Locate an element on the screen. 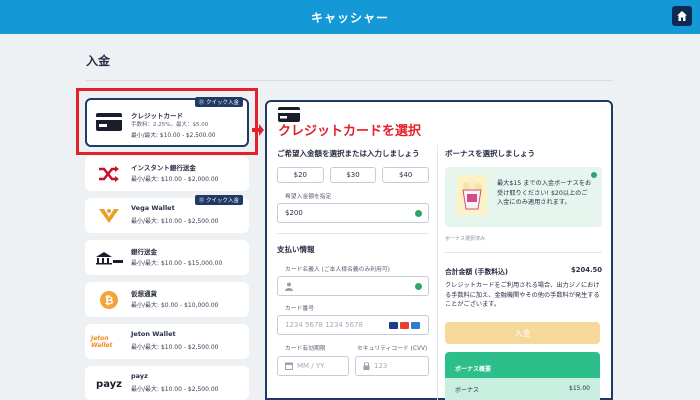  lock-icon is located at coordinates (366, 366).